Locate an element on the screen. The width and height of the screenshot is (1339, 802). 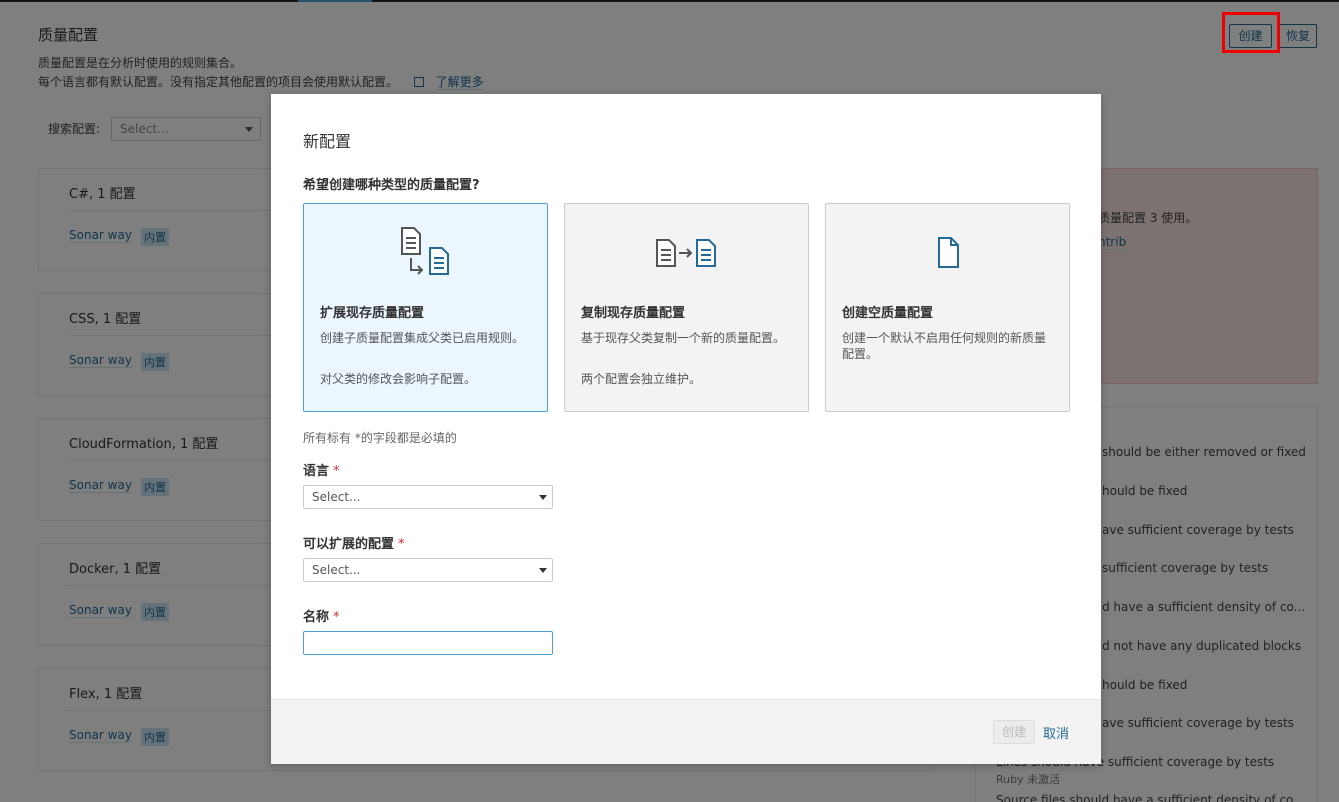
option-note: 两个配置会独立维护。 is located at coordinates (641, 379).